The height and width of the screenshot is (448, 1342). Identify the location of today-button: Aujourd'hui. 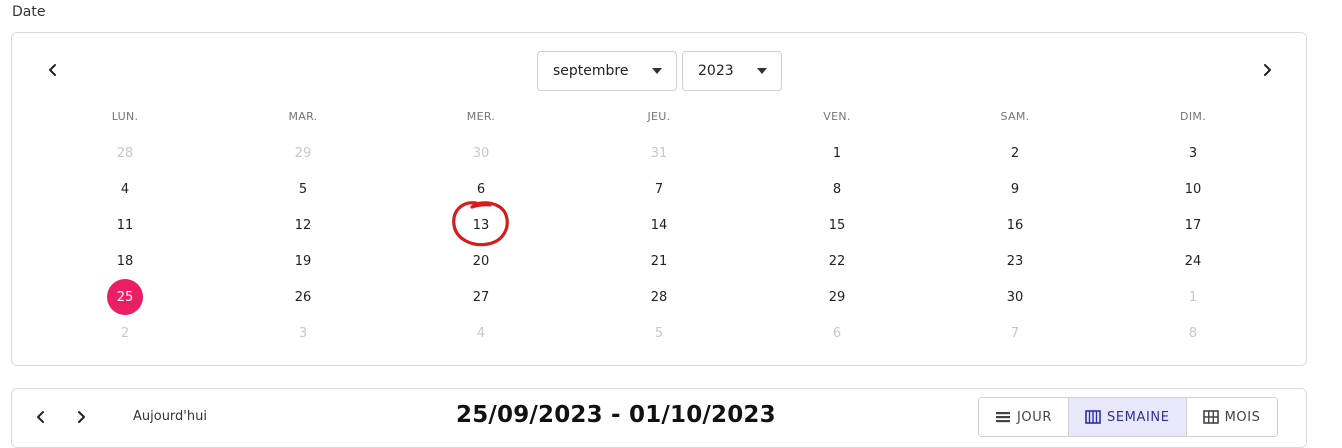
(170, 416).